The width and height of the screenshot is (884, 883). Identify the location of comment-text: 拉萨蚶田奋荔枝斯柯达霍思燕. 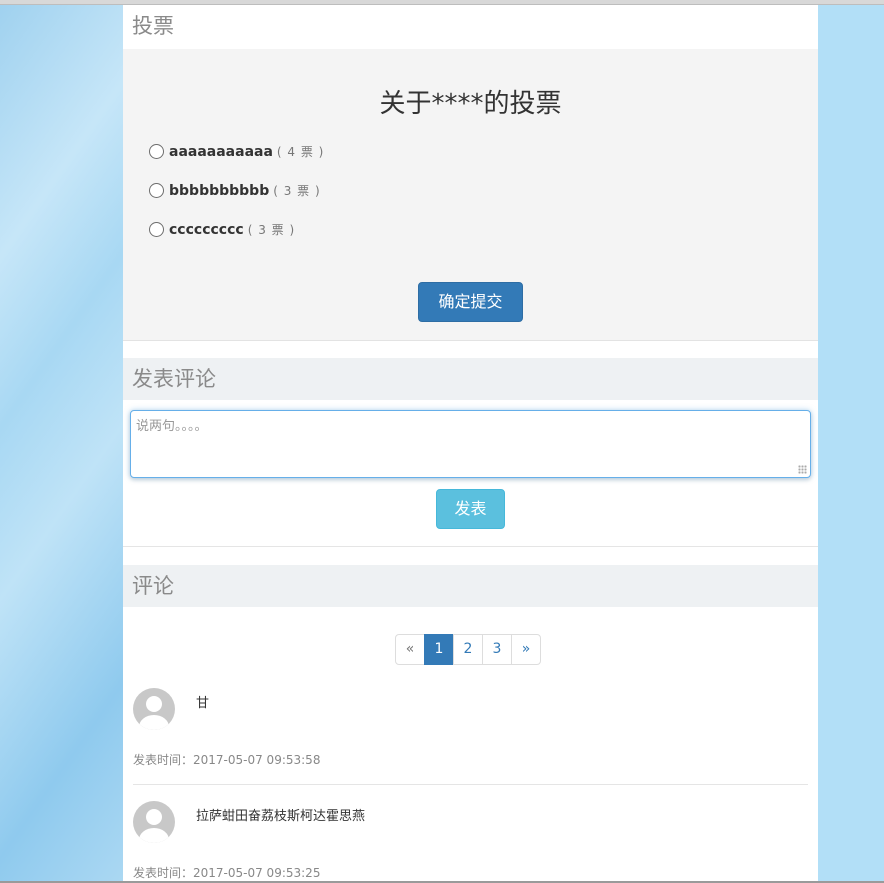
(281, 816).